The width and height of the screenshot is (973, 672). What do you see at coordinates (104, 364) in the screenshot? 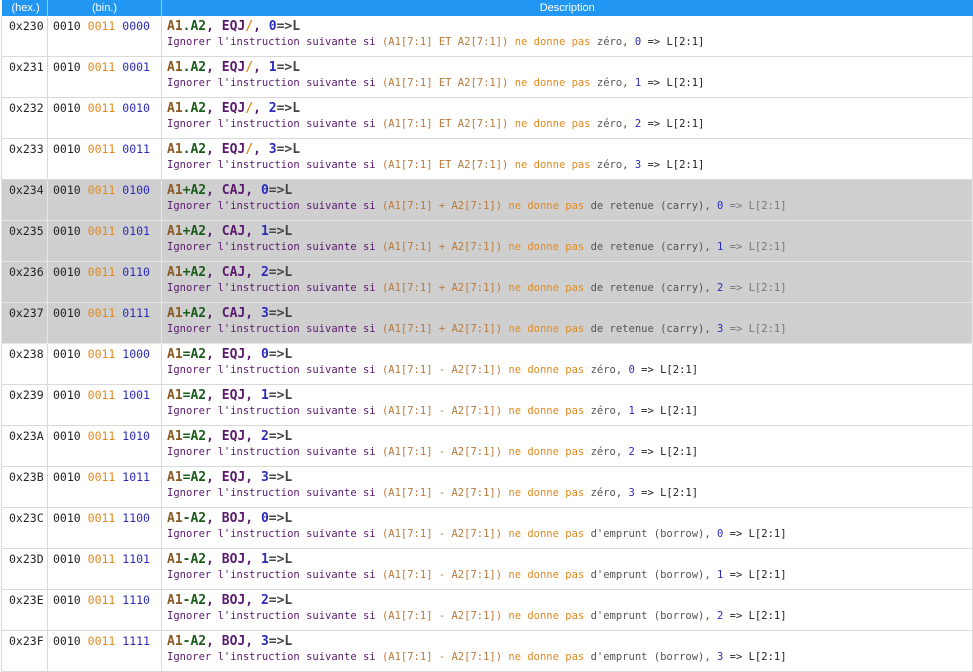
I see `binary-code: 0010 0011 1000` at bounding box center [104, 364].